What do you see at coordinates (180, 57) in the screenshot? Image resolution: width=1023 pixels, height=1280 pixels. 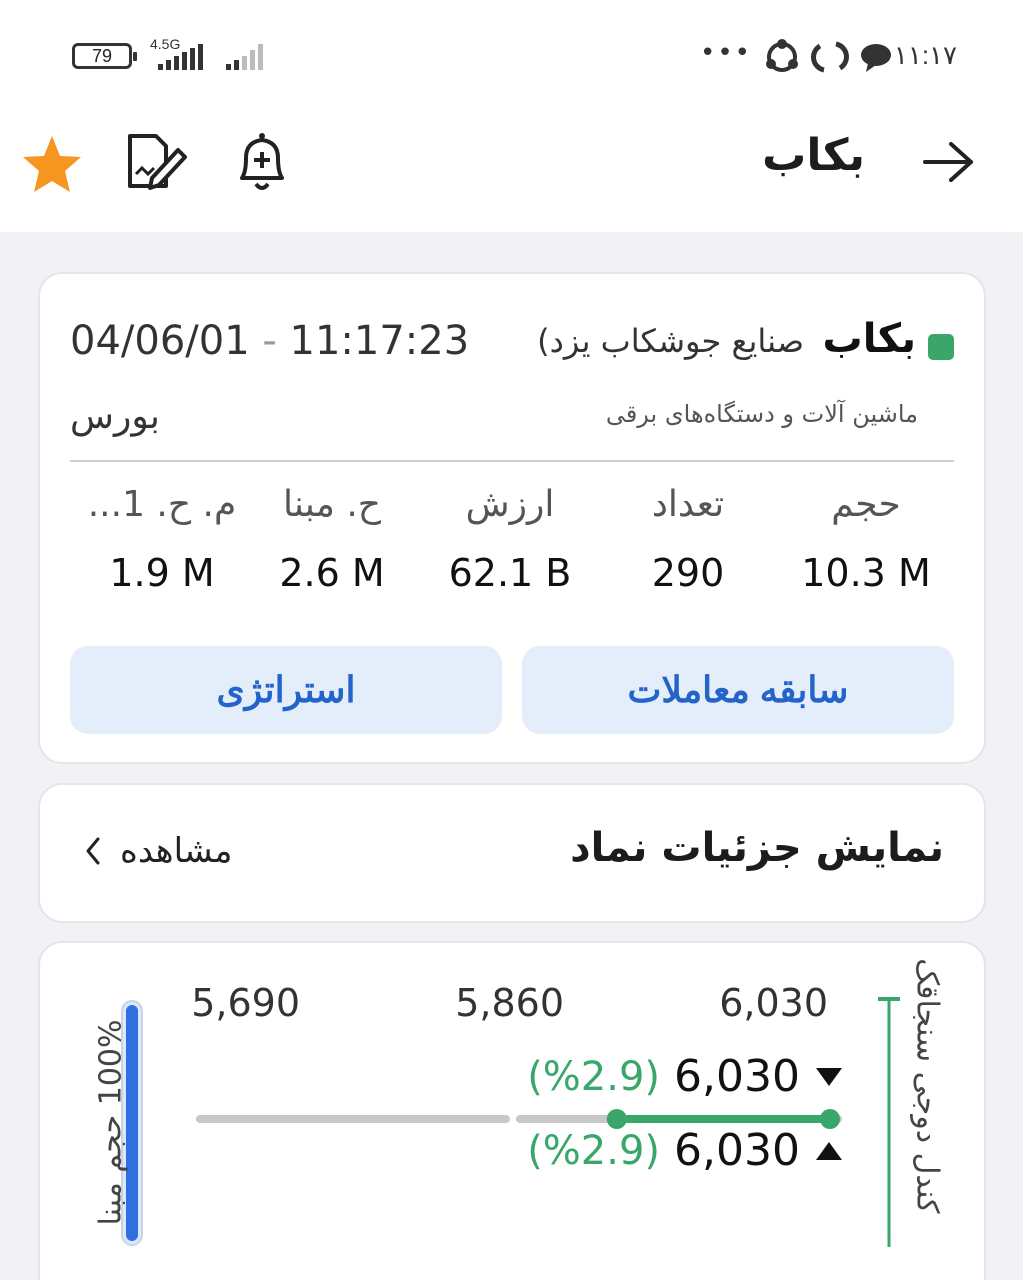 I see `signal-strength-icon` at bounding box center [180, 57].